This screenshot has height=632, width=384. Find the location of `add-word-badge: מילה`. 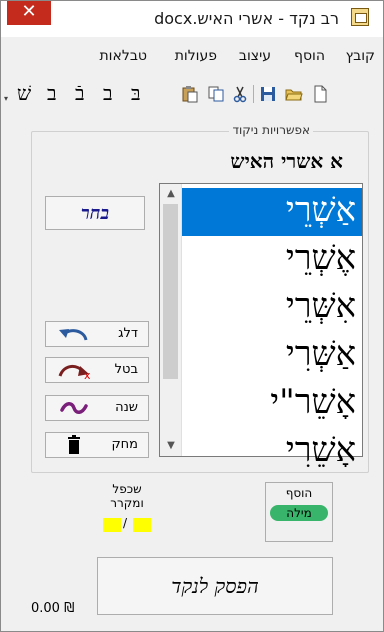

add-word-badge: מילה is located at coordinates (299, 513).